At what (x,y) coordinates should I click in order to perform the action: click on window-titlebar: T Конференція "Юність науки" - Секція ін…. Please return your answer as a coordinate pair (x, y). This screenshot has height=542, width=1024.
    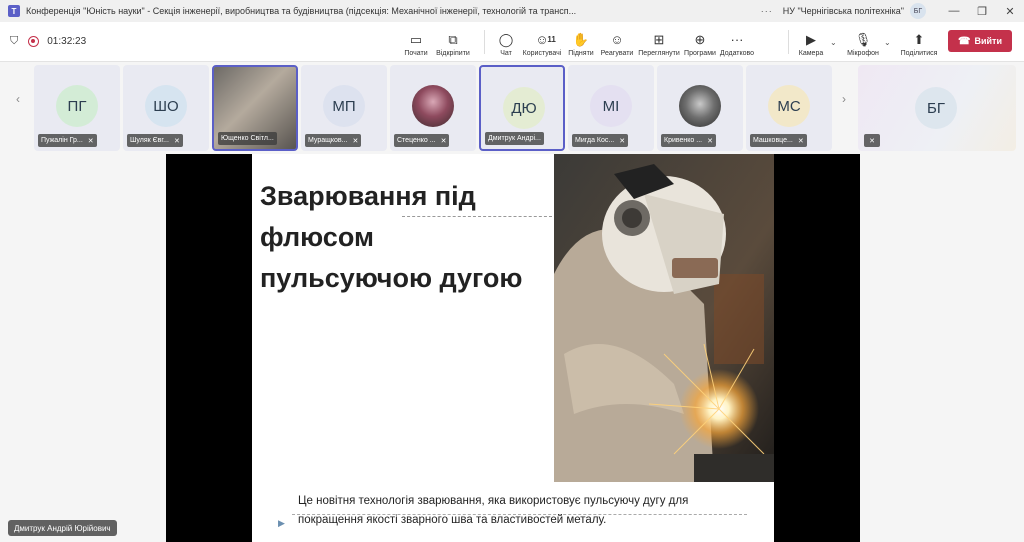
    Looking at the image, I should click on (512, 11).